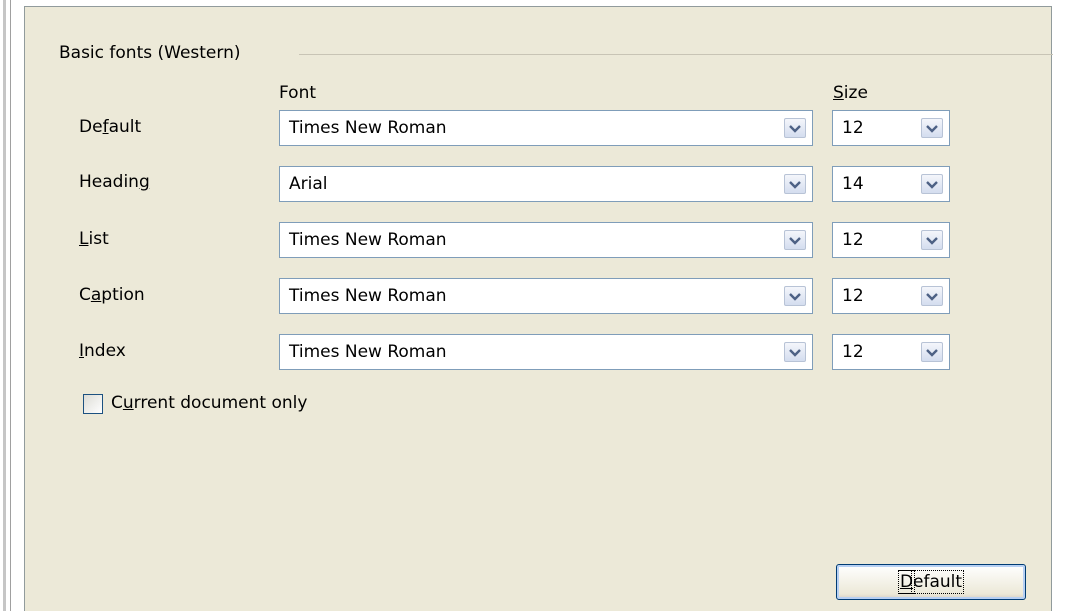  What do you see at coordinates (368, 128) in the screenshot?
I see `default-font-value: Times New Roman` at bounding box center [368, 128].